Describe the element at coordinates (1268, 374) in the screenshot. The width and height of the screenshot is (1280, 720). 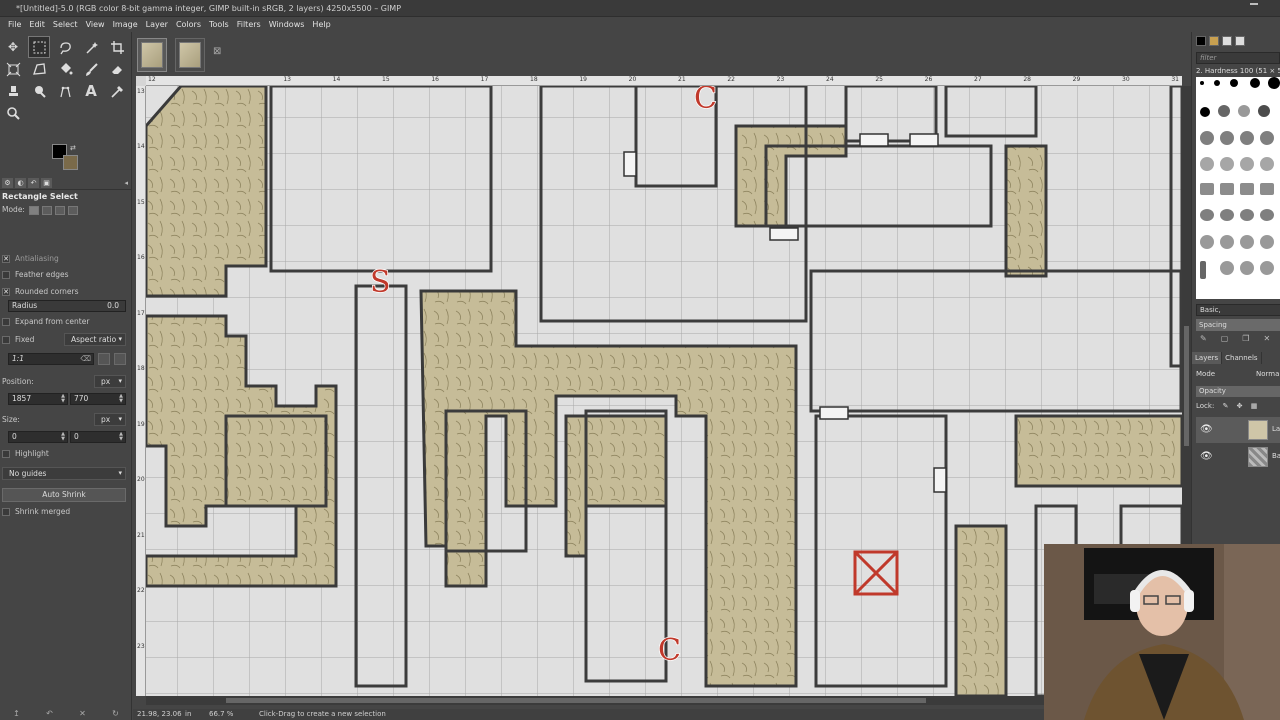
I see `layer-mode-value: Normal` at that location.